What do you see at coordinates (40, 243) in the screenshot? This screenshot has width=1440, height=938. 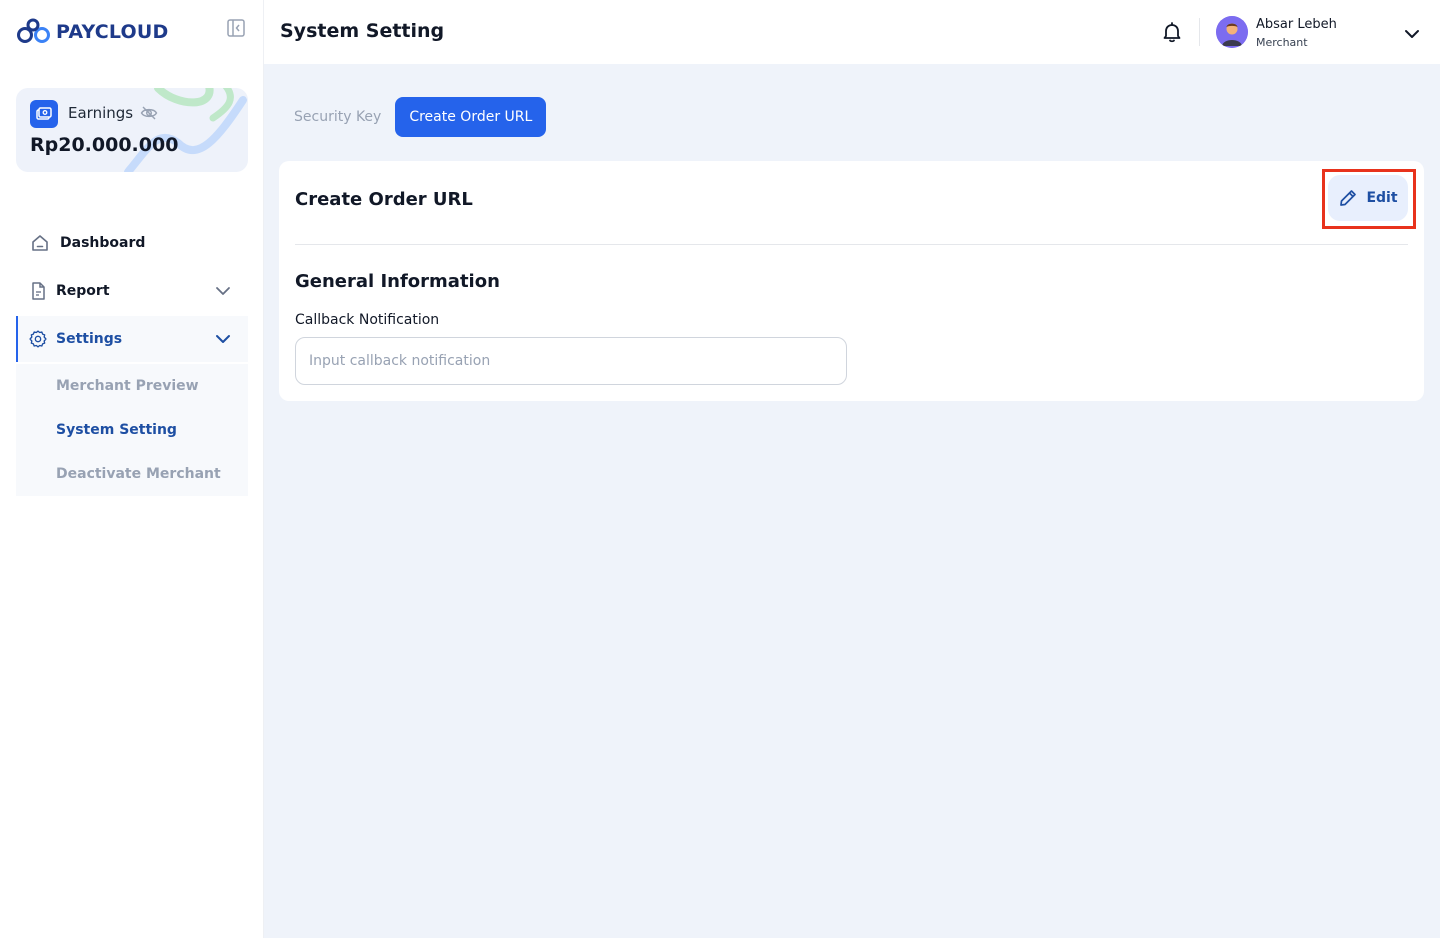 I see `home-icon` at bounding box center [40, 243].